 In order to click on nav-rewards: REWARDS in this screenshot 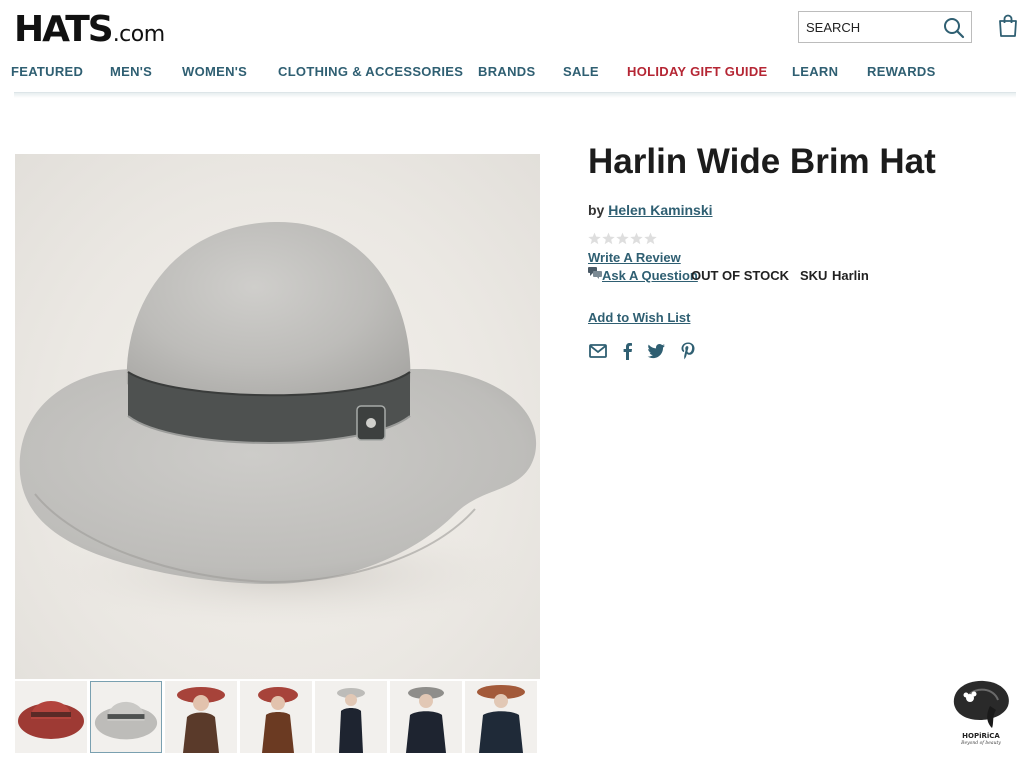, I will do `click(901, 71)`.